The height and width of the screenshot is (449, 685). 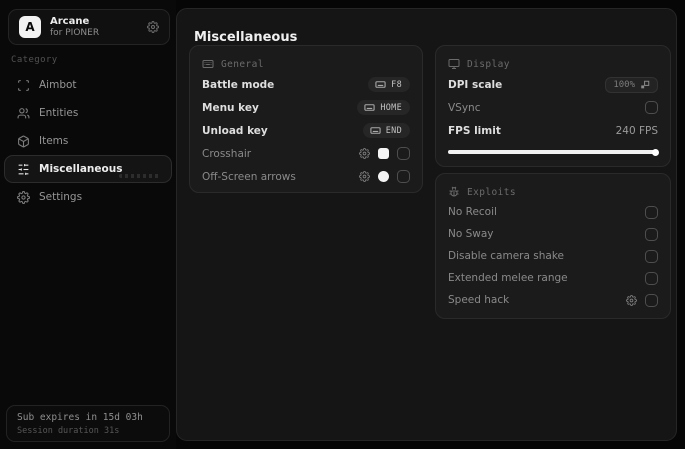 I want to click on fps-limit-row: FPS limit 240 FPS, so click(x=553, y=130).